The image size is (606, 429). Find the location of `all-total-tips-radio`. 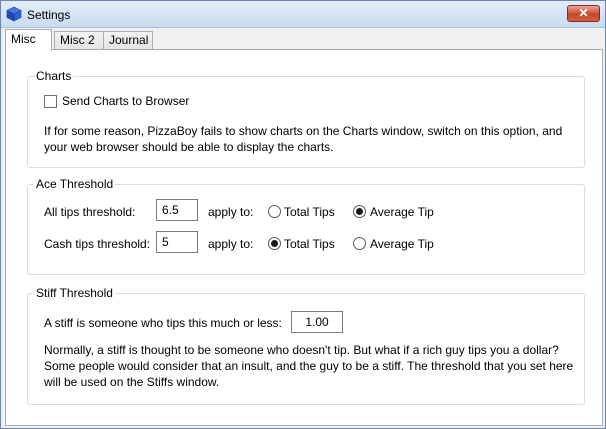

all-total-tips-radio is located at coordinates (274, 211).